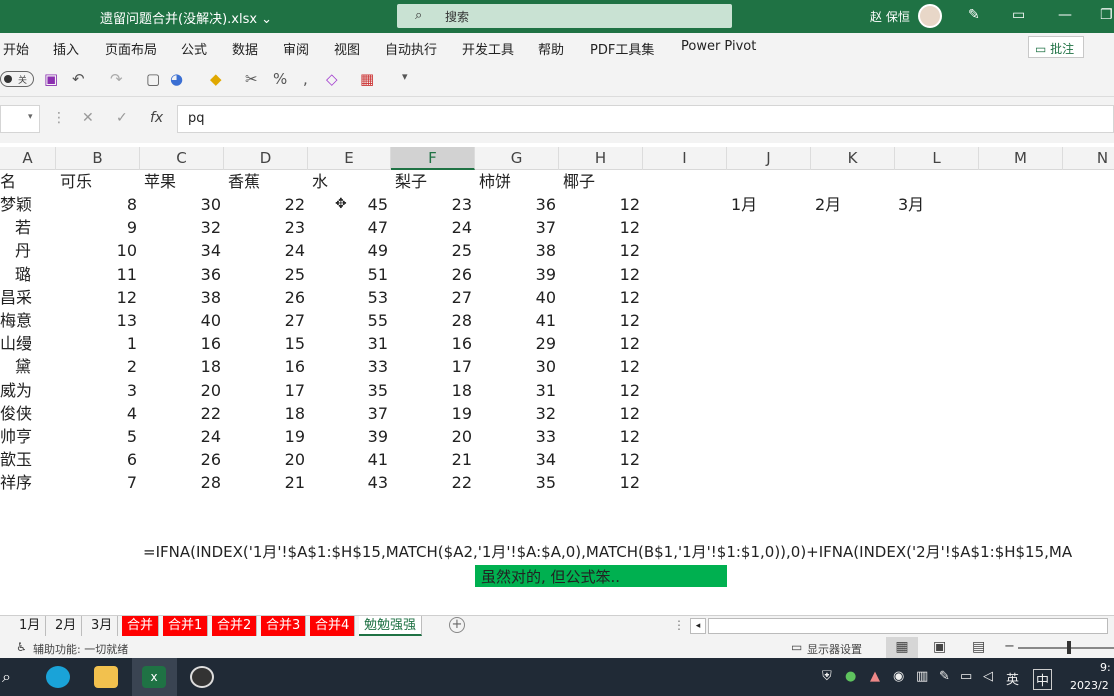 This screenshot has height=696, width=1114. Describe the element at coordinates (116, 79) in the screenshot. I see `redo-icon: ↷` at that location.